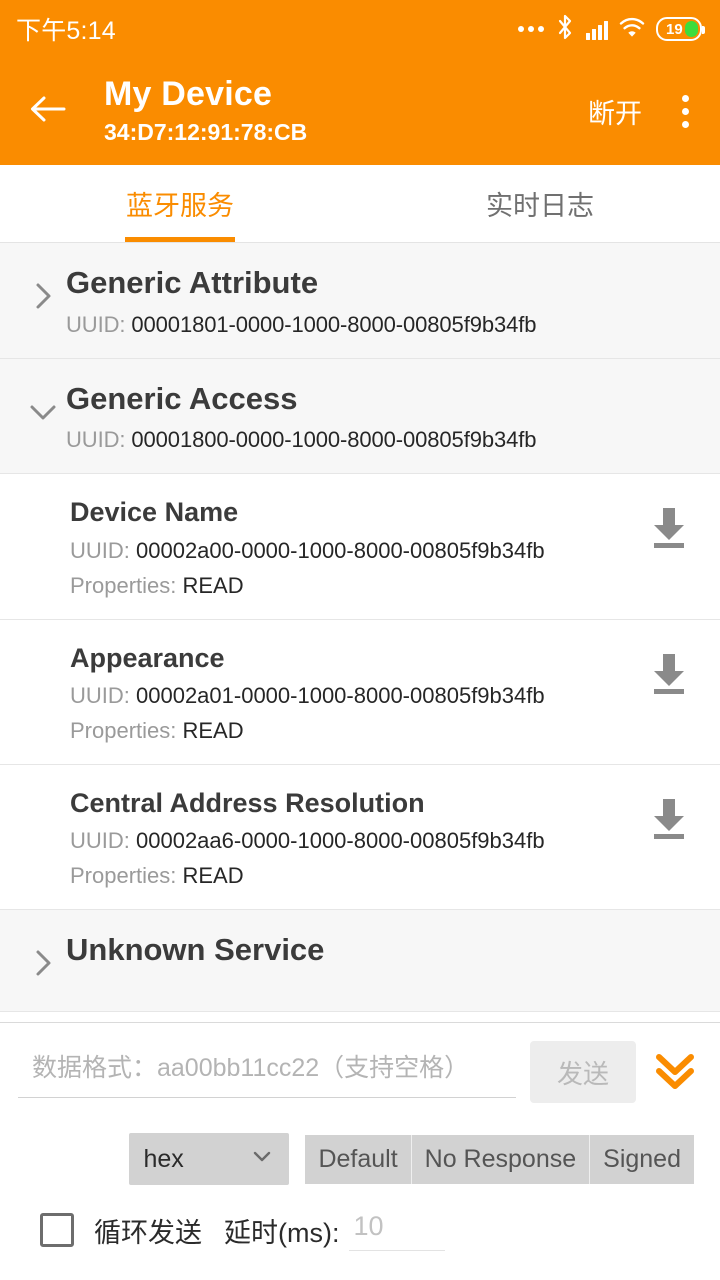 The height and width of the screenshot is (1280, 720). What do you see at coordinates (192, 282) in the screenshot?
I see `service-name: Generic Attribute` at bounding box center [192, 282].